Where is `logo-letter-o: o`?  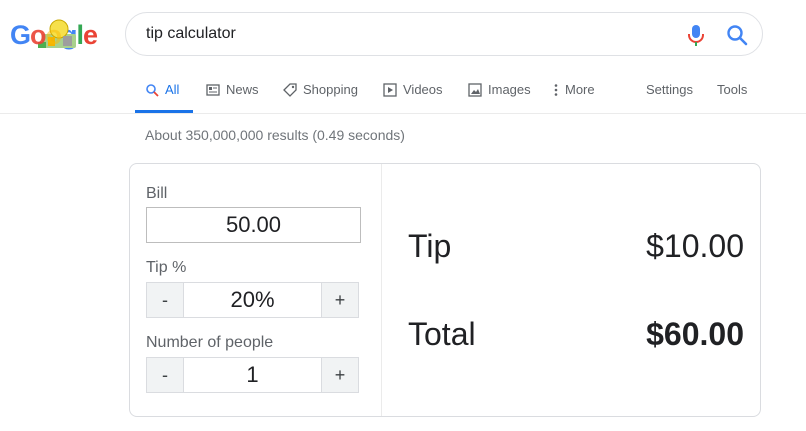
logo-letter-o: o is located at coordinates (38, 35).